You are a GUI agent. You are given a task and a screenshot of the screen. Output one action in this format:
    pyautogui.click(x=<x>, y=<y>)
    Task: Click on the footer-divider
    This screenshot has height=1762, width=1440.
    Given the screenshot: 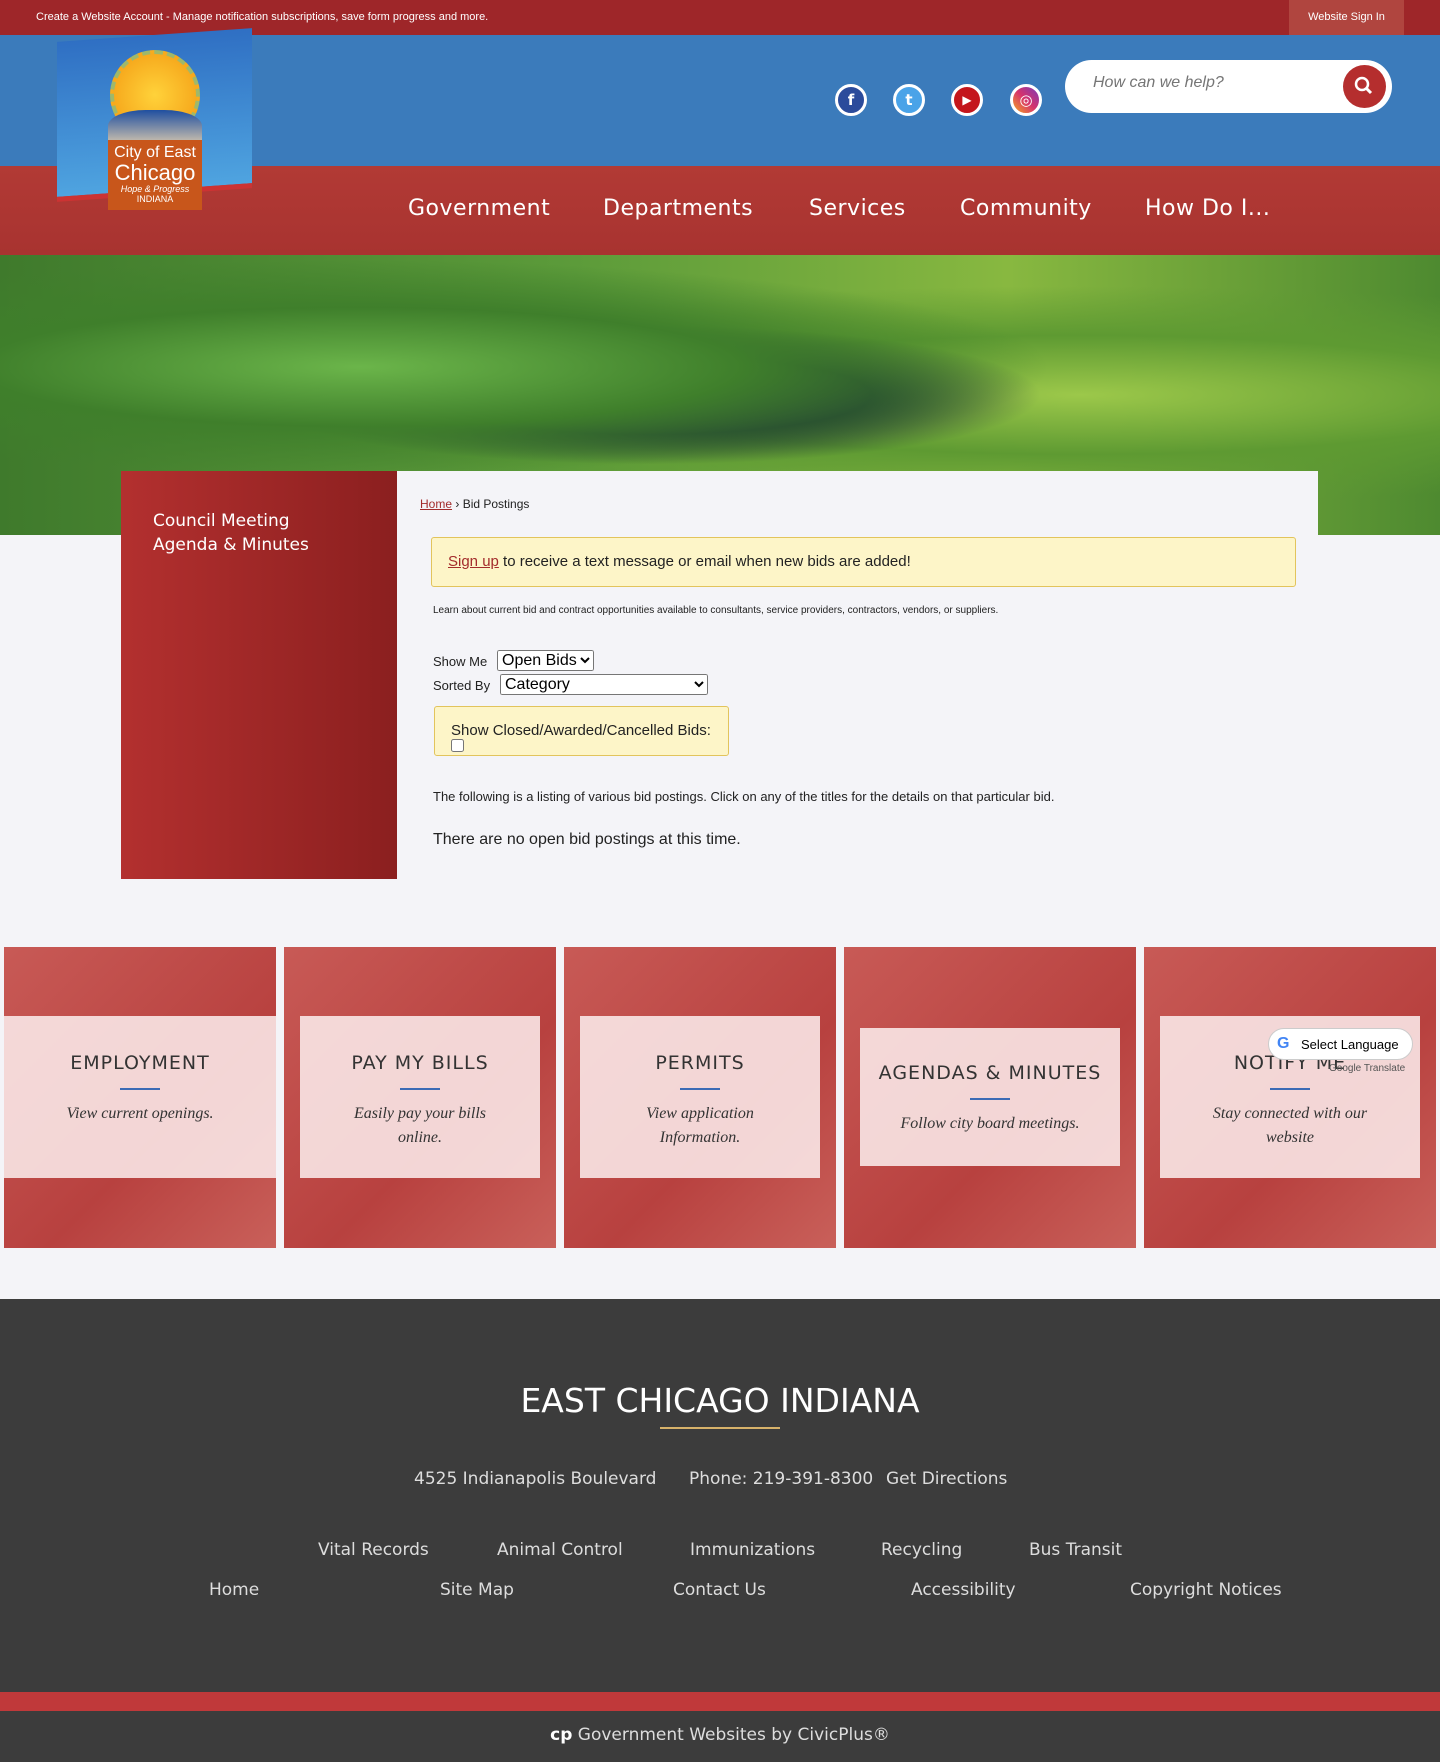 What is the action you would take?
    pyautogui.click(x=720, y=1428)
    